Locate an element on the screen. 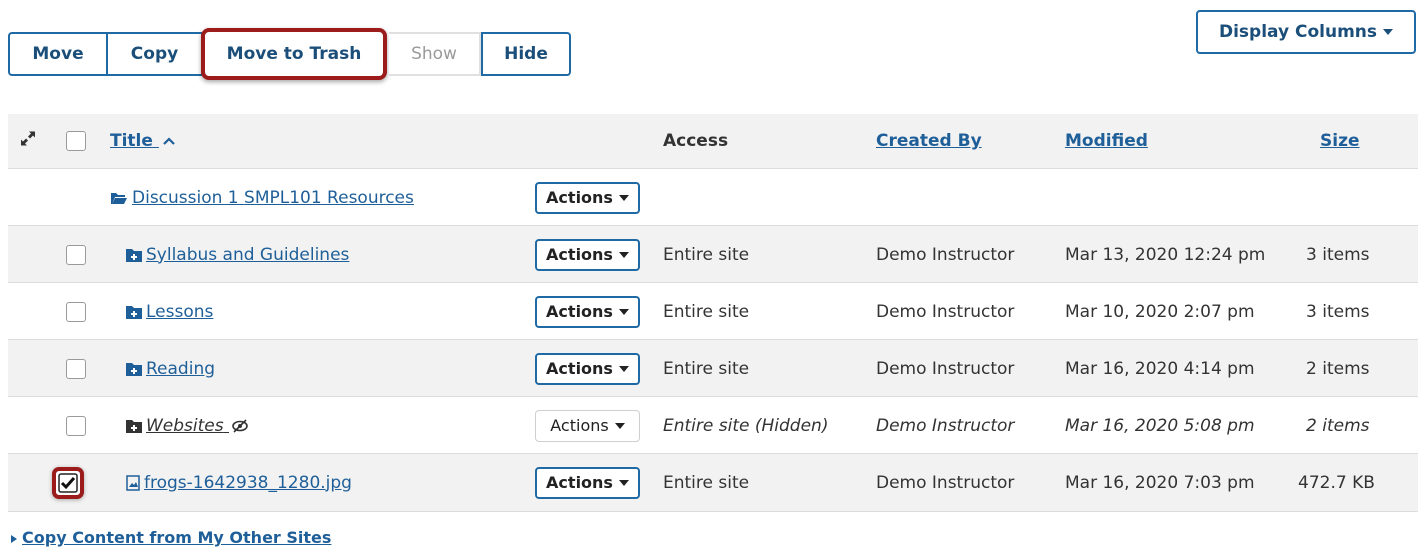 This screenshot has height=554, width=1426. file-link: frogs-1642938_1280.jpg is located at coordinates (239, 483).